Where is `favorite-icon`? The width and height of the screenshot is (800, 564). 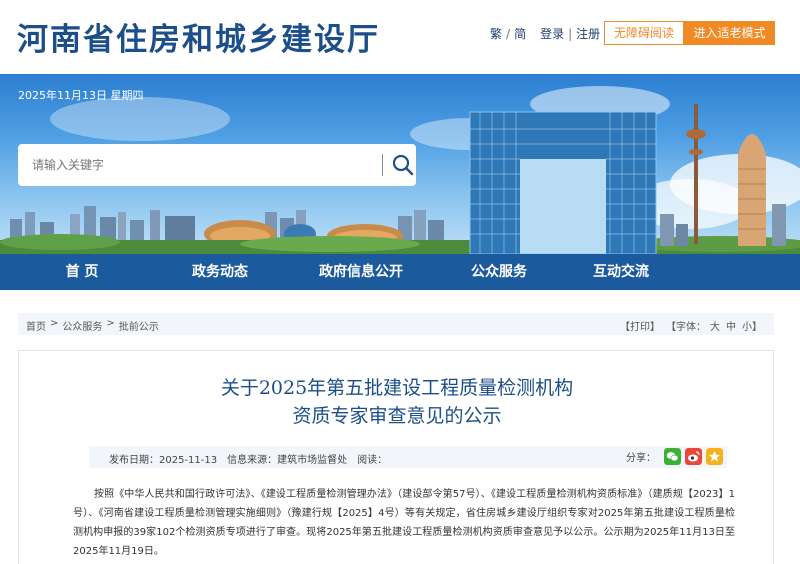 favorite-icon is located at coordinates (714, 456).